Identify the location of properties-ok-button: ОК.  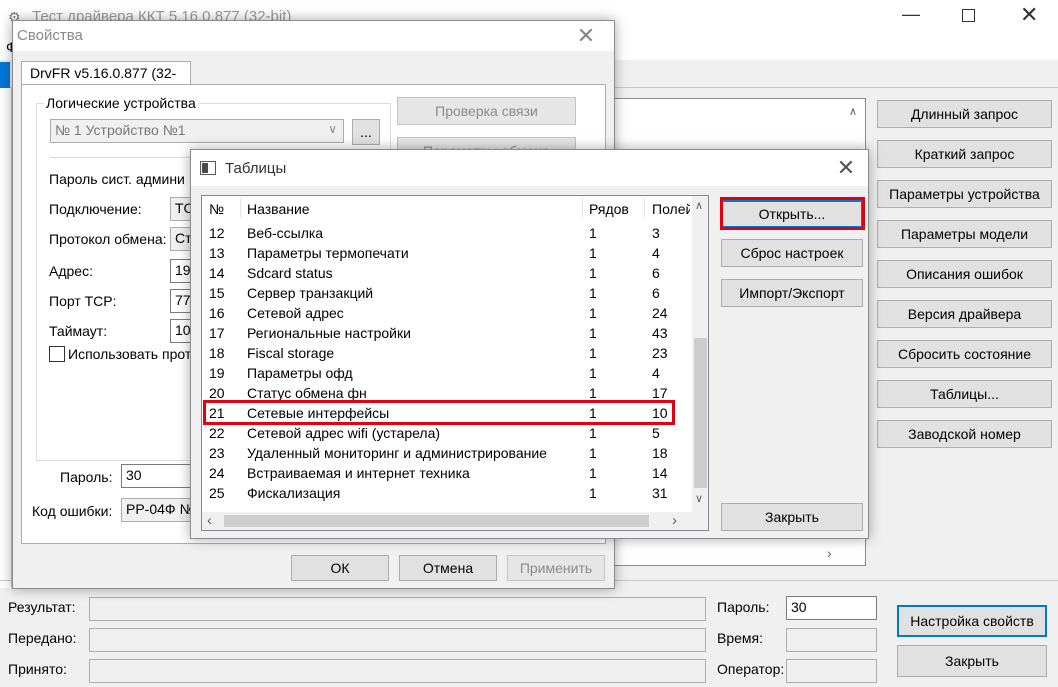
(340, 568).